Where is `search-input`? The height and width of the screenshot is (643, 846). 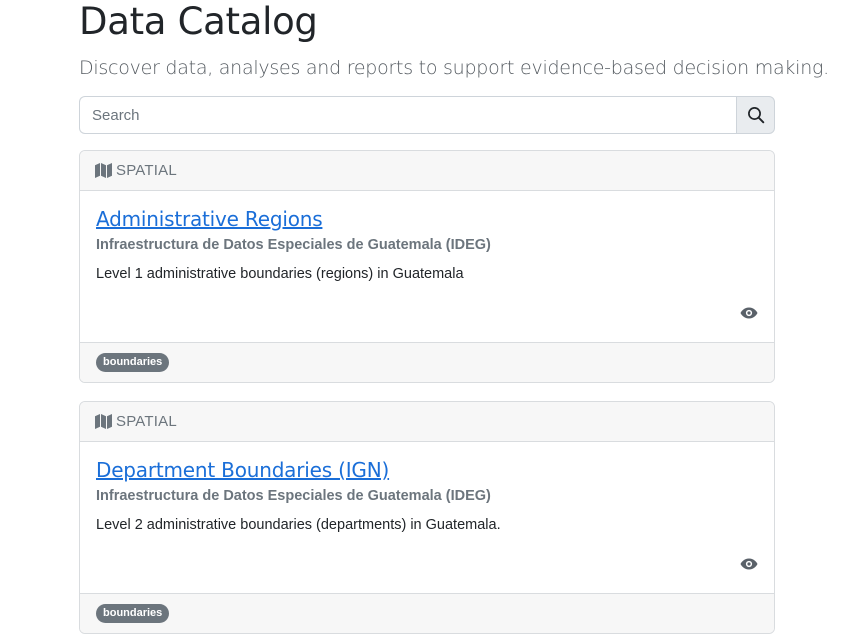
search-input is located at coordinates (407, 115).